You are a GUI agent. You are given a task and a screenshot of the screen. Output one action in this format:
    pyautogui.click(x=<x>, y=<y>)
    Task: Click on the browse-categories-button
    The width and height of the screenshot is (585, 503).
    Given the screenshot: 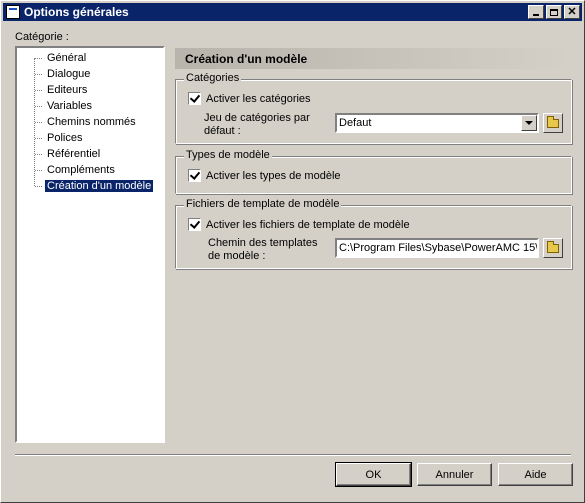 What is the action you would take?
    pyautogui.click(x=553, y=123)
    